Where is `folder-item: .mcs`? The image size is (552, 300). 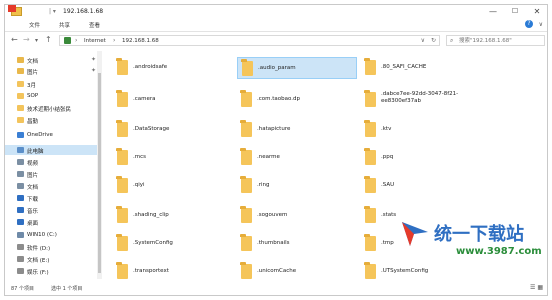 folder-item: .mcs is located at coordinates (173, 158).